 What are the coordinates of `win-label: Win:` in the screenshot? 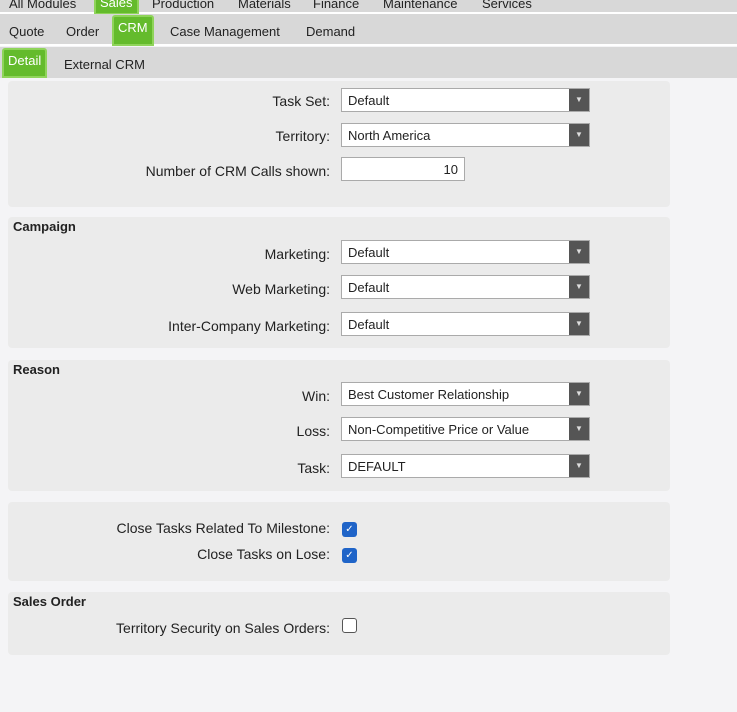 It's located at (316, 396).